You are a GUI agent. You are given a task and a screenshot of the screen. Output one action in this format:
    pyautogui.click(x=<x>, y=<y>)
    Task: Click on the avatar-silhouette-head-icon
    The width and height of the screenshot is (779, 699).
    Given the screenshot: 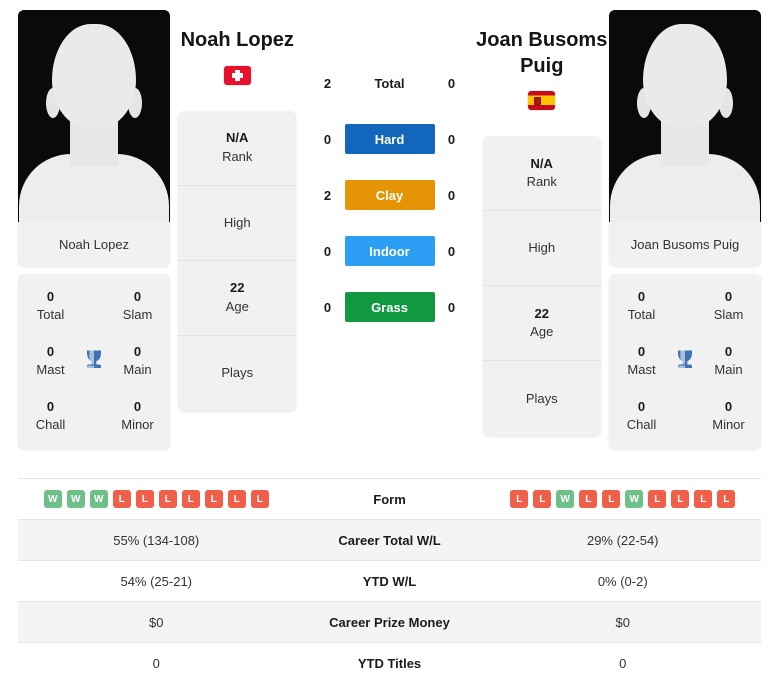 What is the action you would take?
    pyautogui.click(x=94, y=76)
    